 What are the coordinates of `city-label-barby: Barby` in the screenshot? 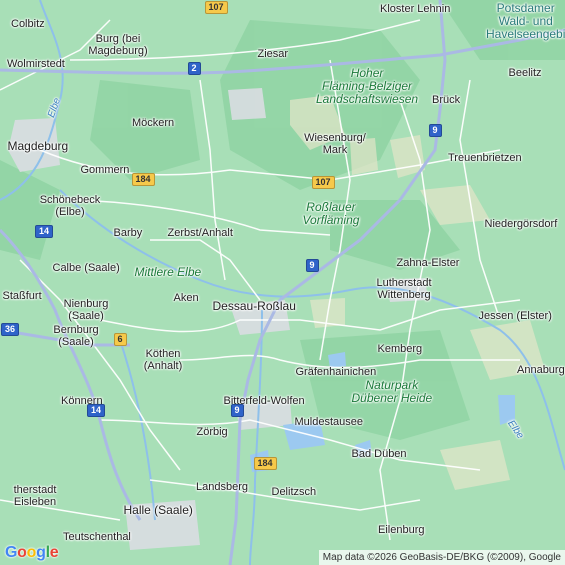 It's located at (128, 233).